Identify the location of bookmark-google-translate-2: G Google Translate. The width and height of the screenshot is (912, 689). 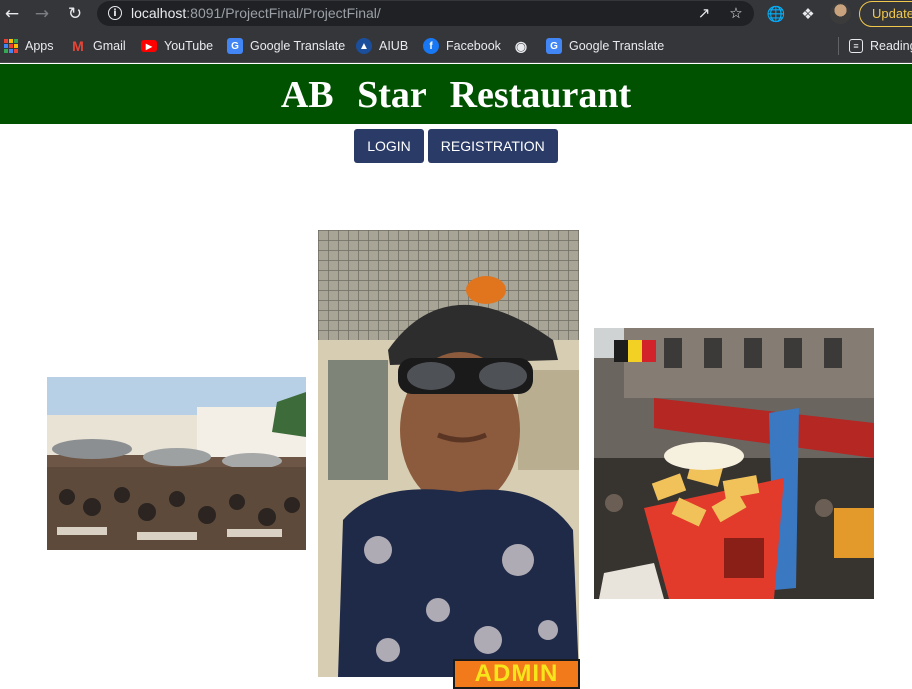
(605, 46).